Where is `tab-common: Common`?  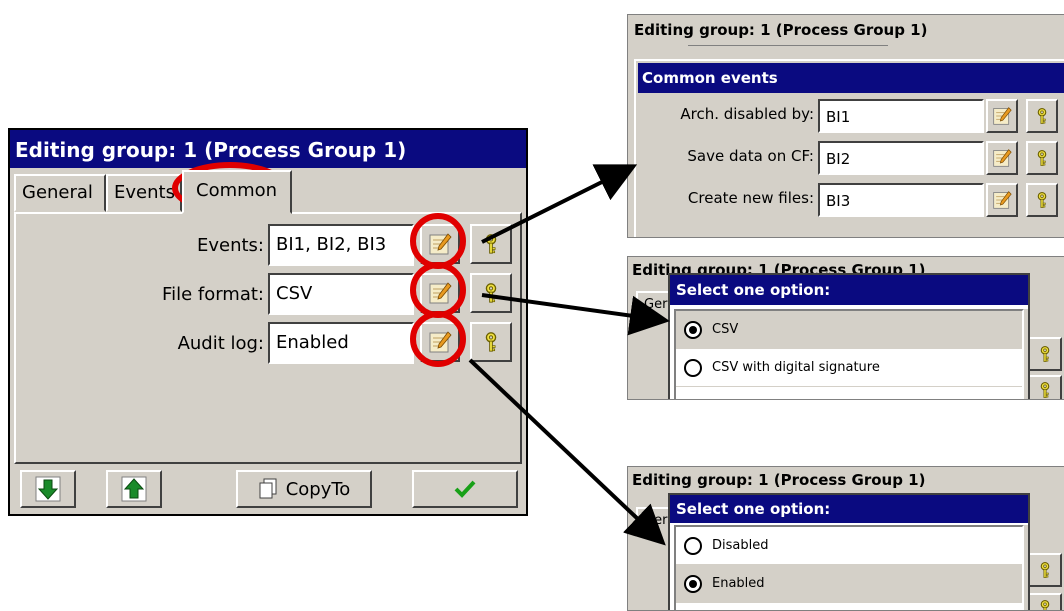
tab-common: Common is located at coordinates (237, 192).